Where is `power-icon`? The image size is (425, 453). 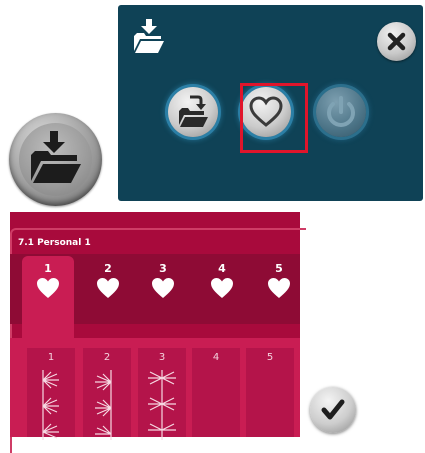 power-icon is located at coordinates (341, 111).